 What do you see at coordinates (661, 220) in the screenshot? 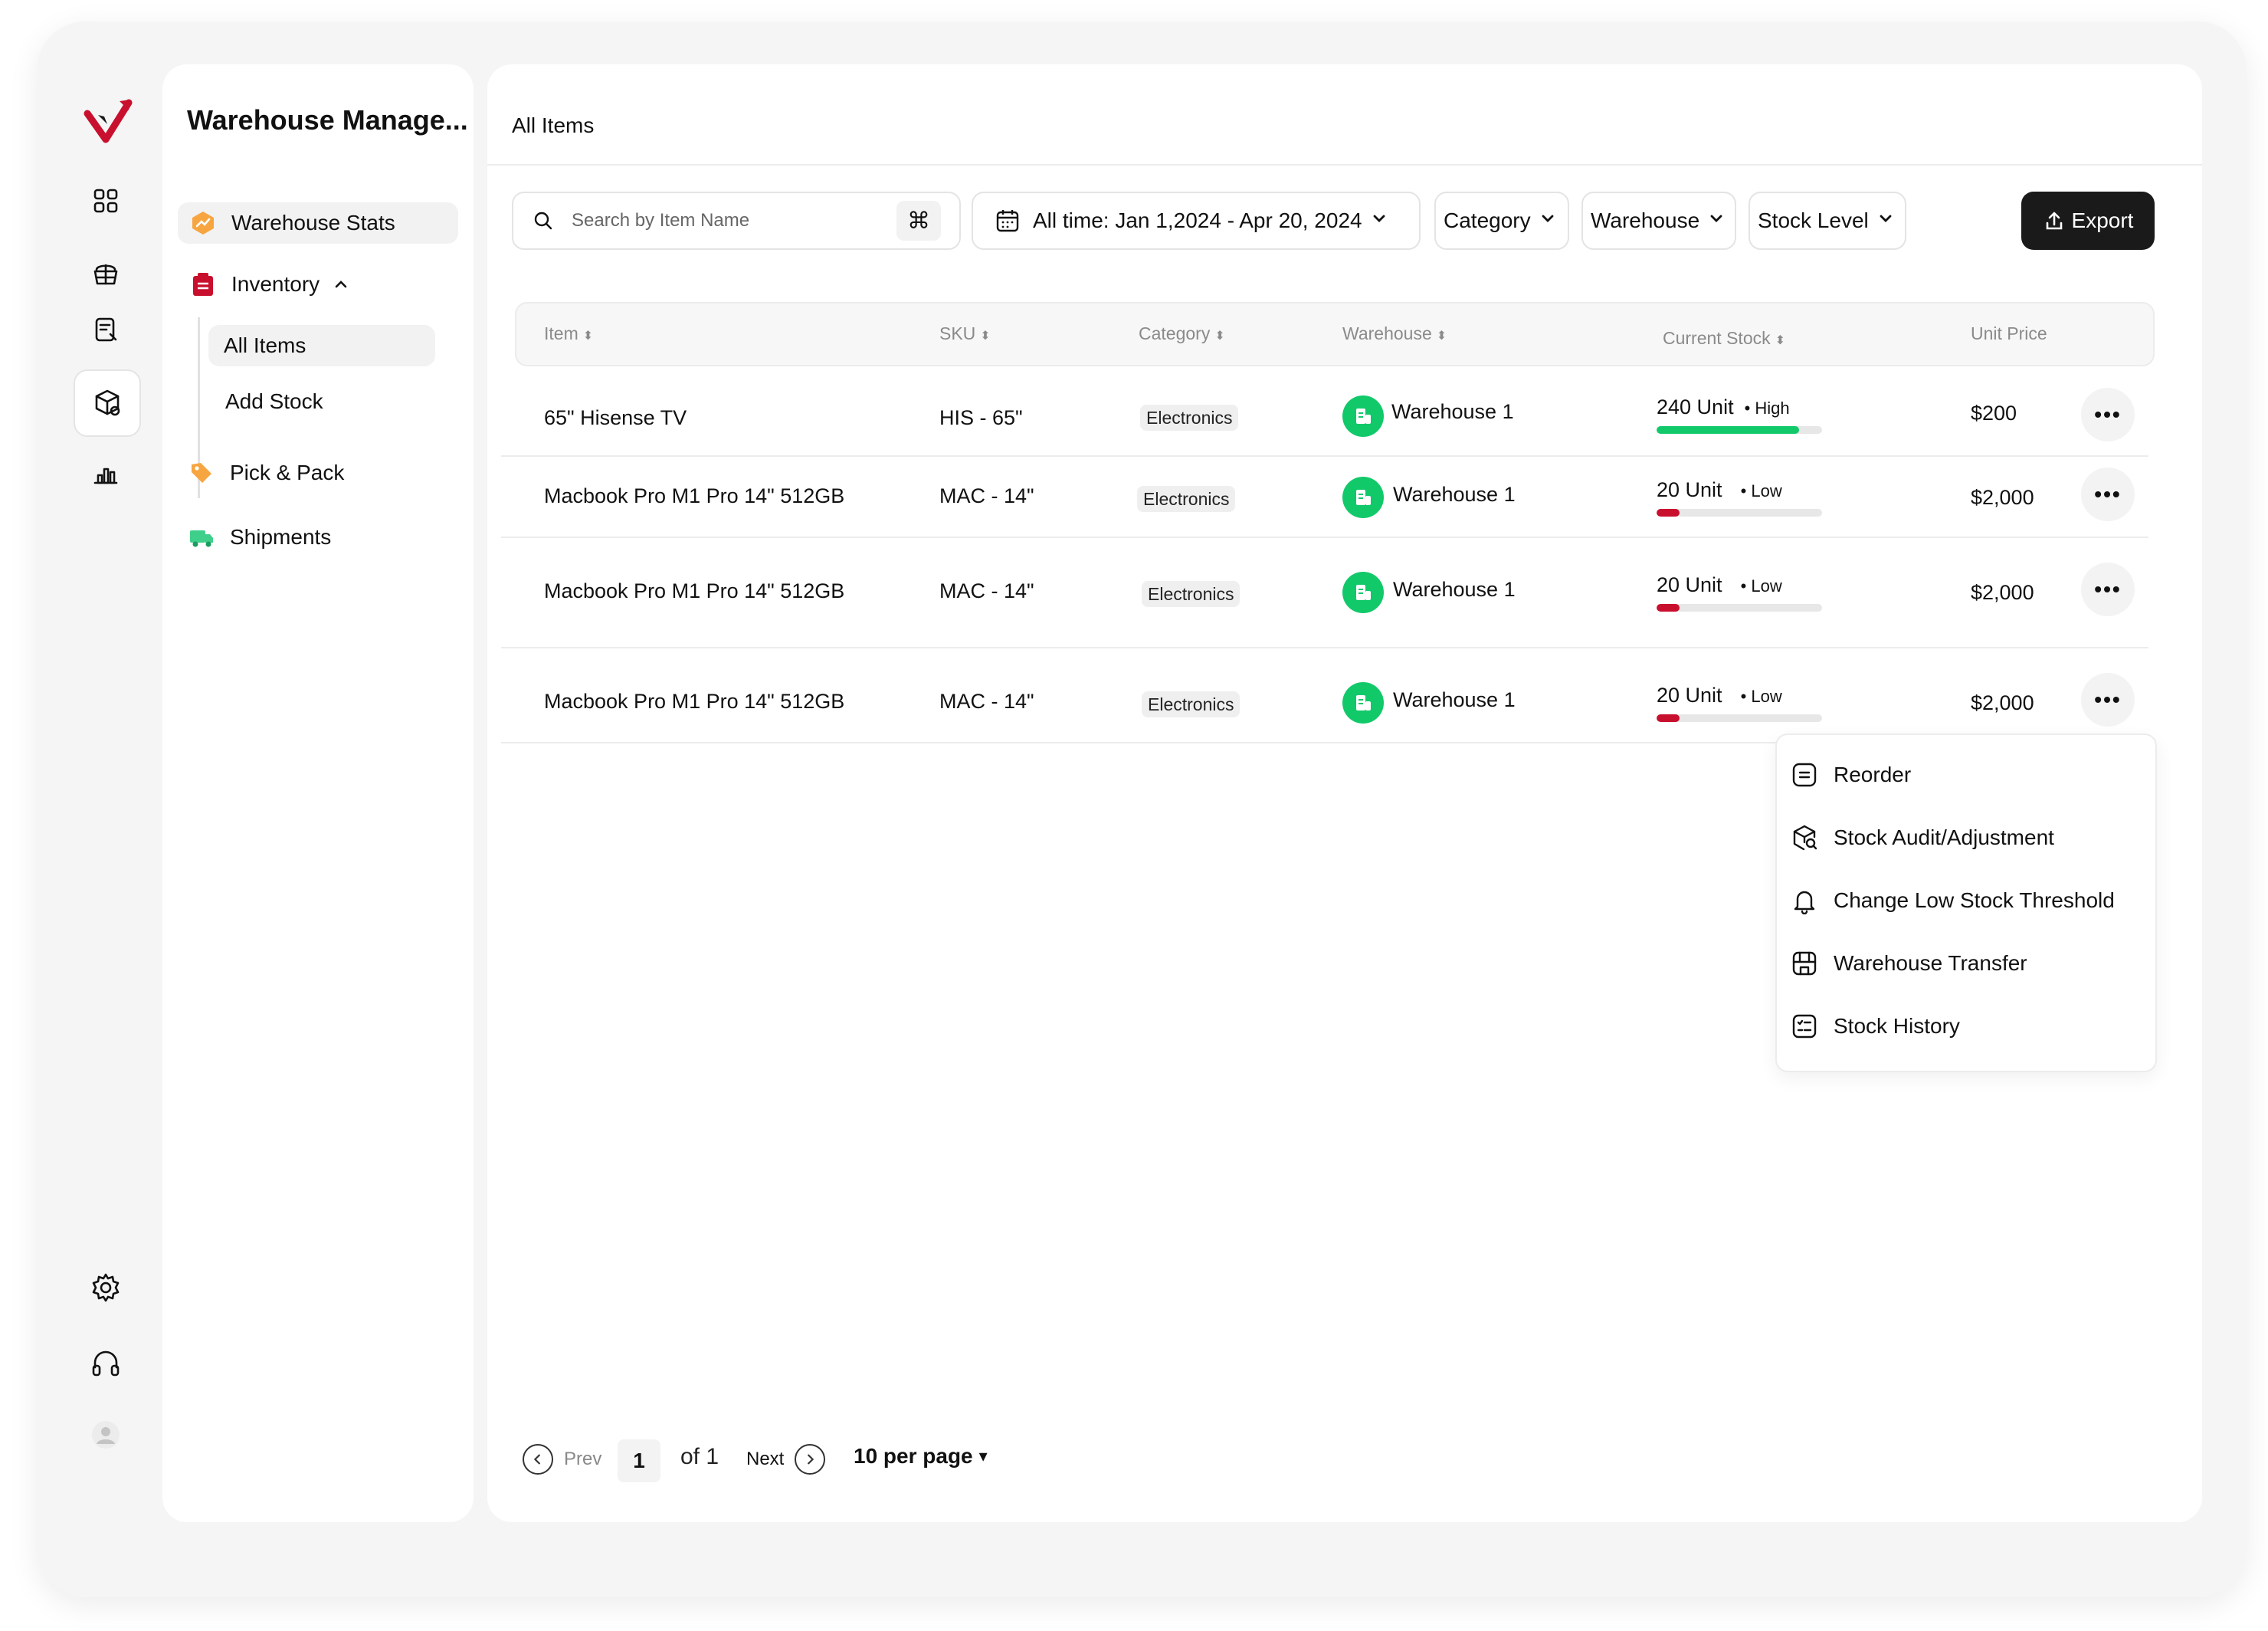
I see `search-placeholder: Search by Item Name` at bounding box center [661, 220].